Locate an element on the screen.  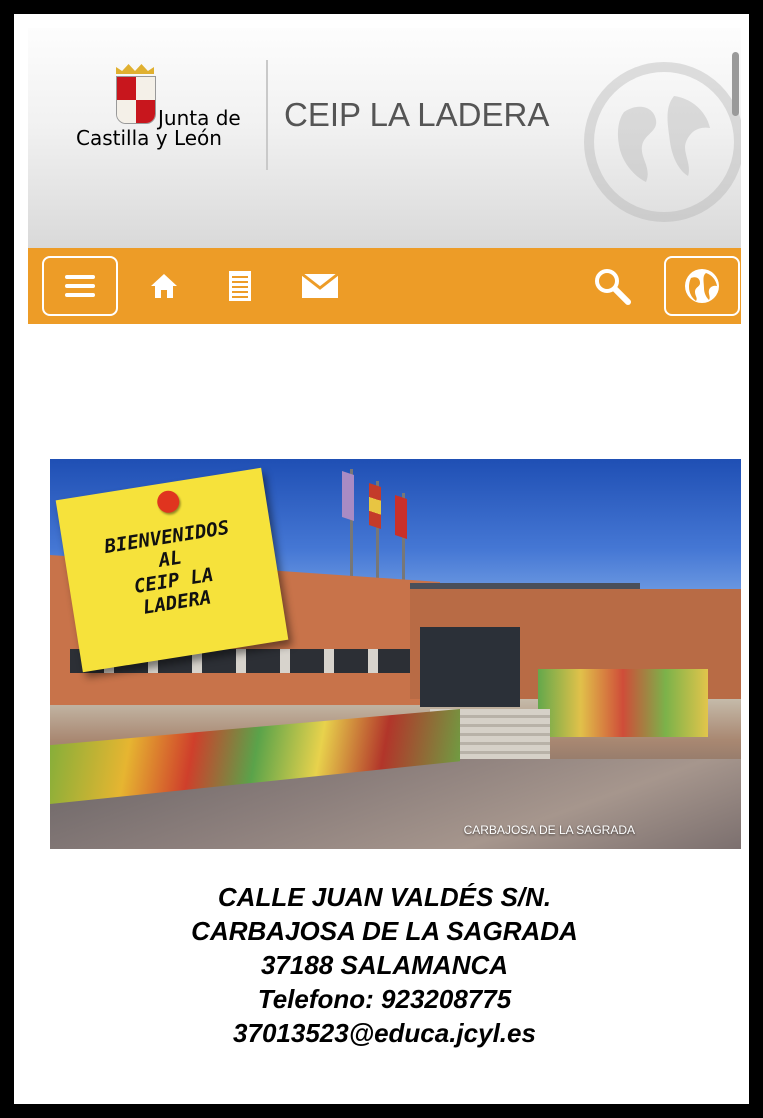
document-button is located at coordinates (240, 286).